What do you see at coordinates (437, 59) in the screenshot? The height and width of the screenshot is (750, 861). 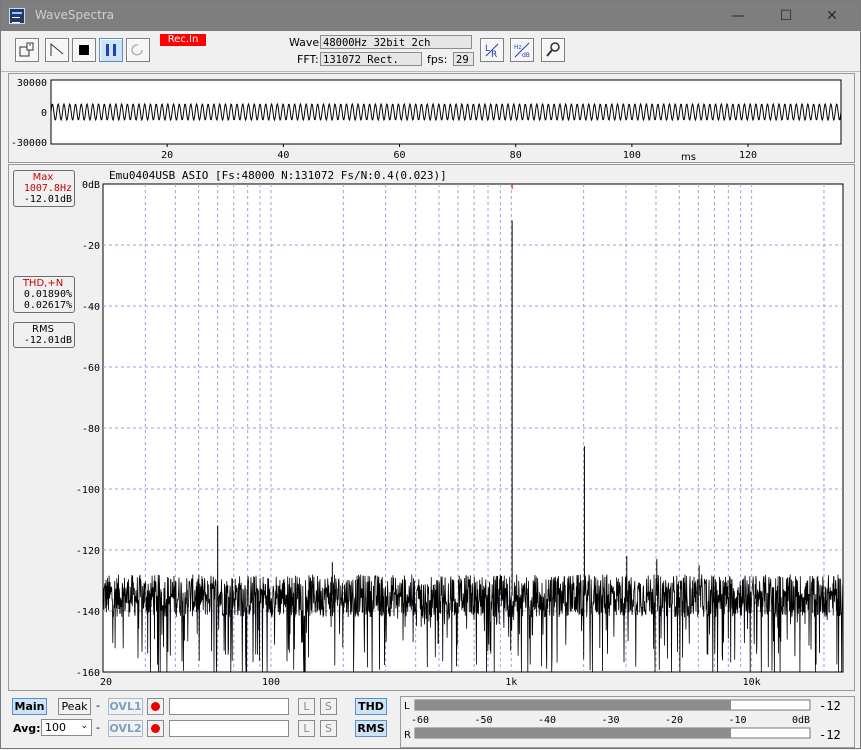 I see `fps-label: fps:` at bounding box center [437, 59].